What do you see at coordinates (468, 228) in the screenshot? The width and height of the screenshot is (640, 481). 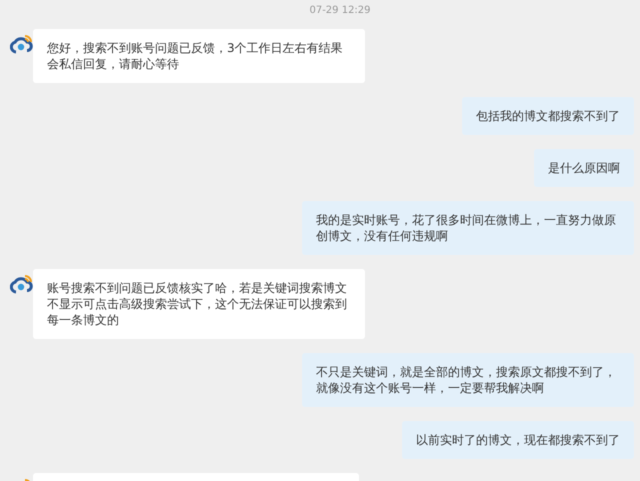 I see `message-bubble: 我的是实时账号，花了很多时间在微博上，一直努力做原创博文，没有任何违规啊` at bounding box center [468, 228].